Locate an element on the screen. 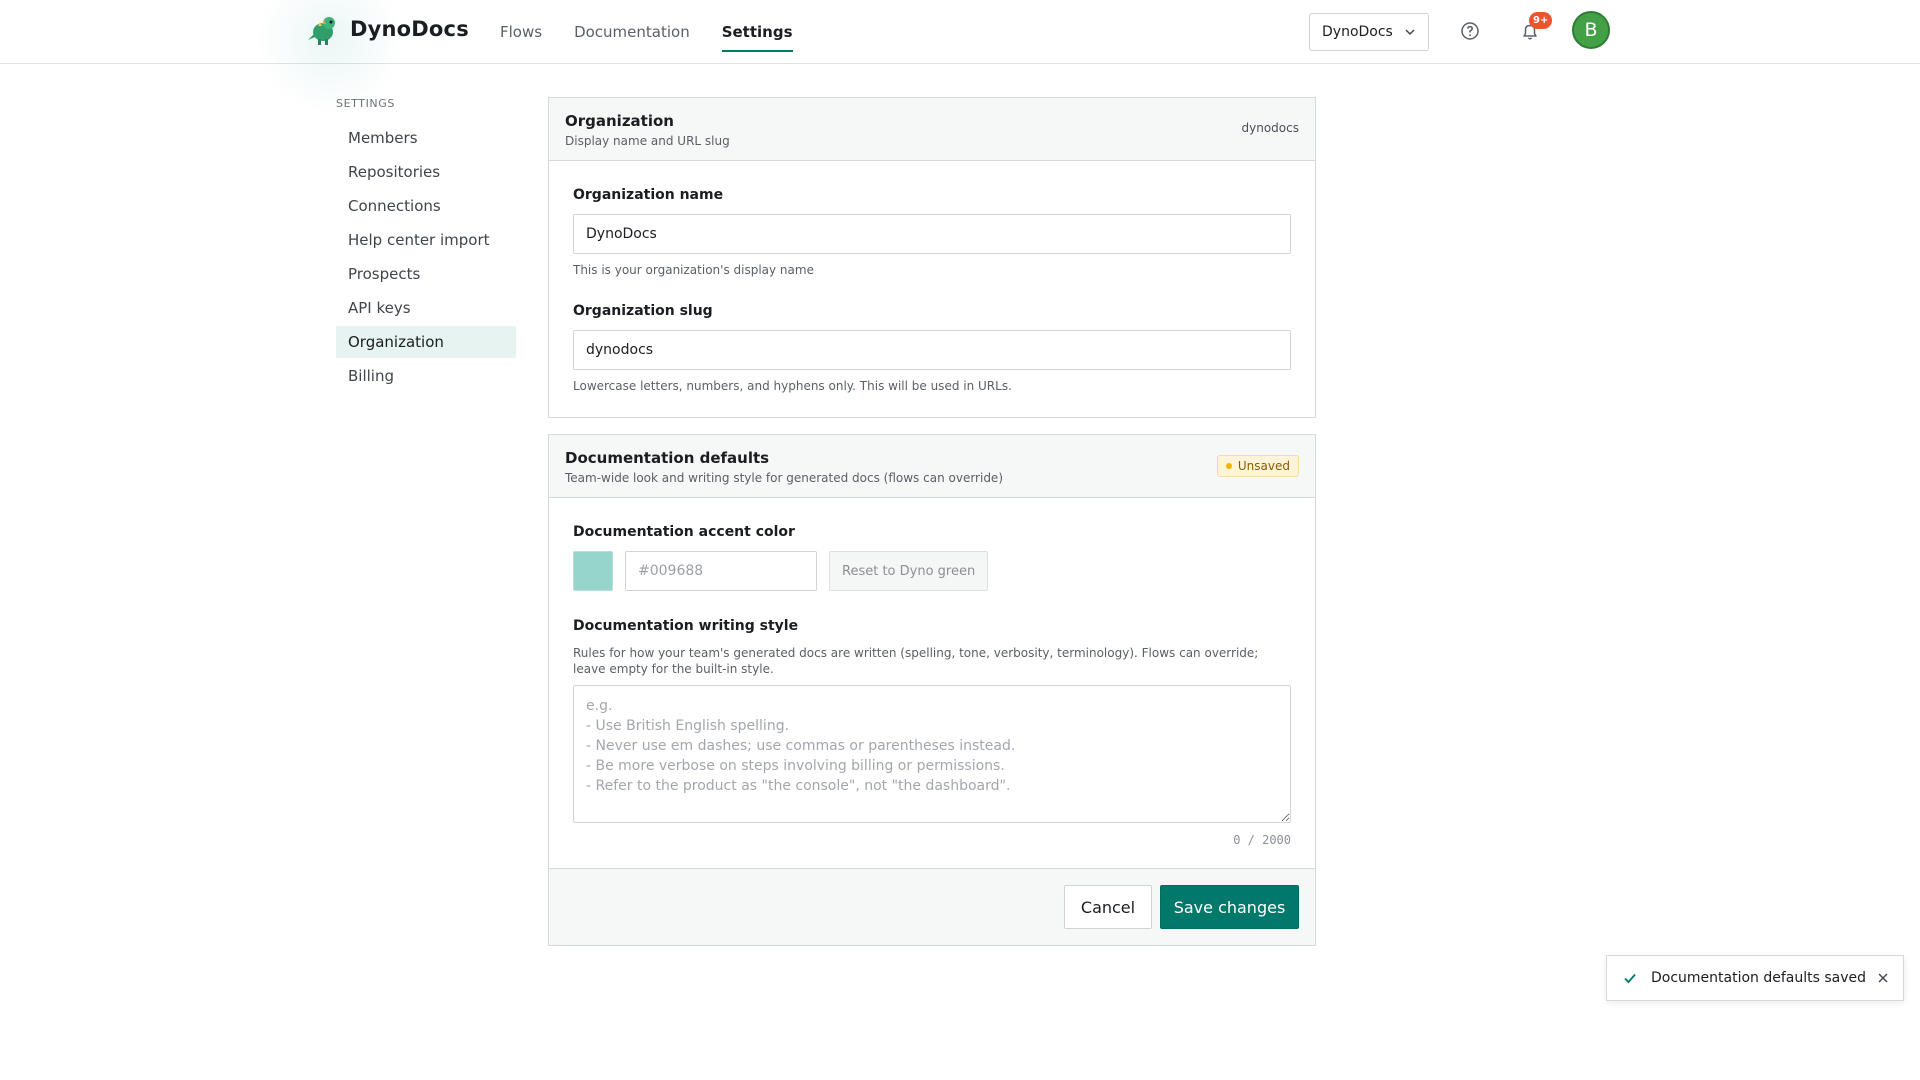 This screenshot has height=1080, width=1920. main-nav: Flows Documentation Settings is located at coordinates (646, 32).